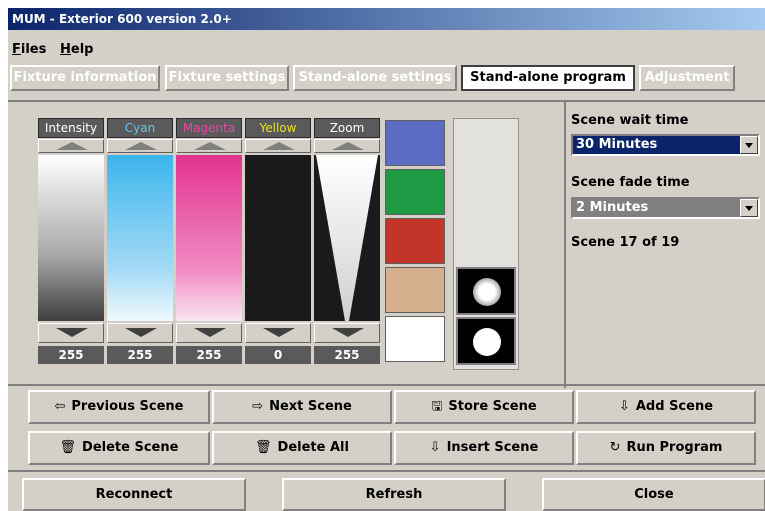 This screenshot has width=765, height=511. Describe the element at coordinates (347, 128) in the screenshot. I see `channel-label: Zoom` at that location.